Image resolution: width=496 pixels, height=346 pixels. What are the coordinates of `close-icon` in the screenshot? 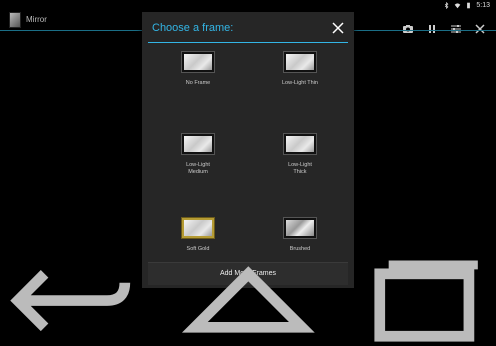 It's located at (480, 29).